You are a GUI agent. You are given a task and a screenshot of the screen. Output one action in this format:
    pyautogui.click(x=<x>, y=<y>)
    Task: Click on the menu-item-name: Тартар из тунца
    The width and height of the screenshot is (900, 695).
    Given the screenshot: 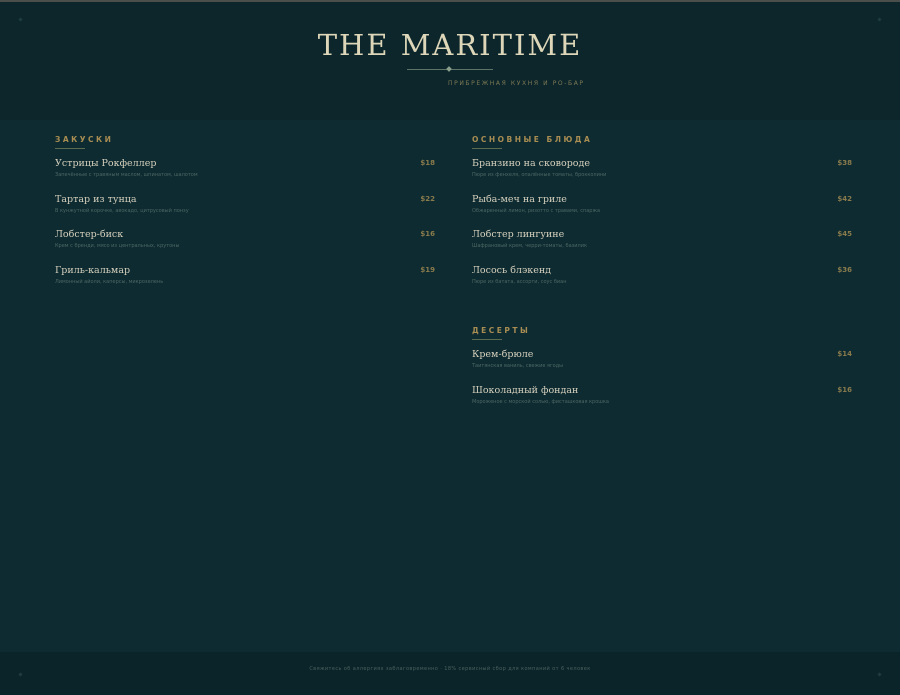 What is the action you would take?
    pyautogui.click(x=96, y=199)
    